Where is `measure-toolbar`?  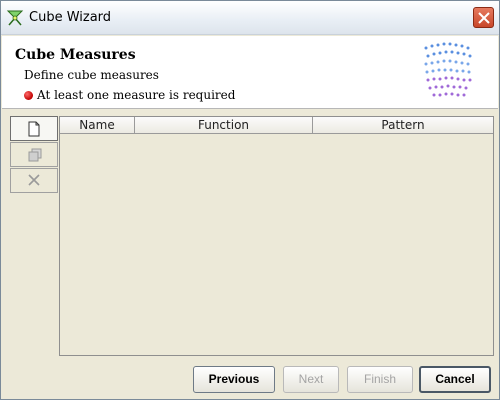
measure-toolbar is located at coordinates (34, 236).